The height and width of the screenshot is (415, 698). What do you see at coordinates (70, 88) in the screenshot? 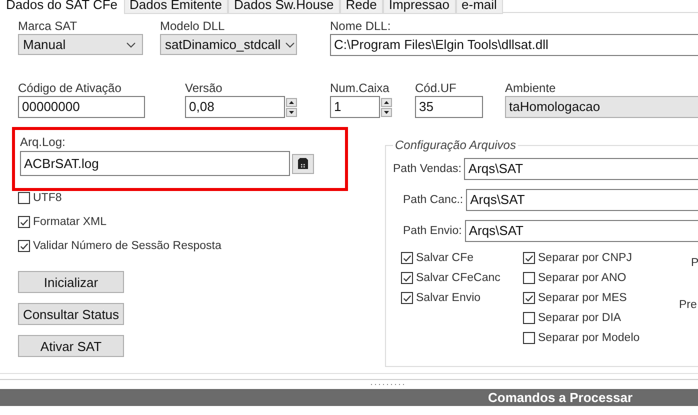
I see `field-label: Código de Ativação` at bounding box center [70, 88].